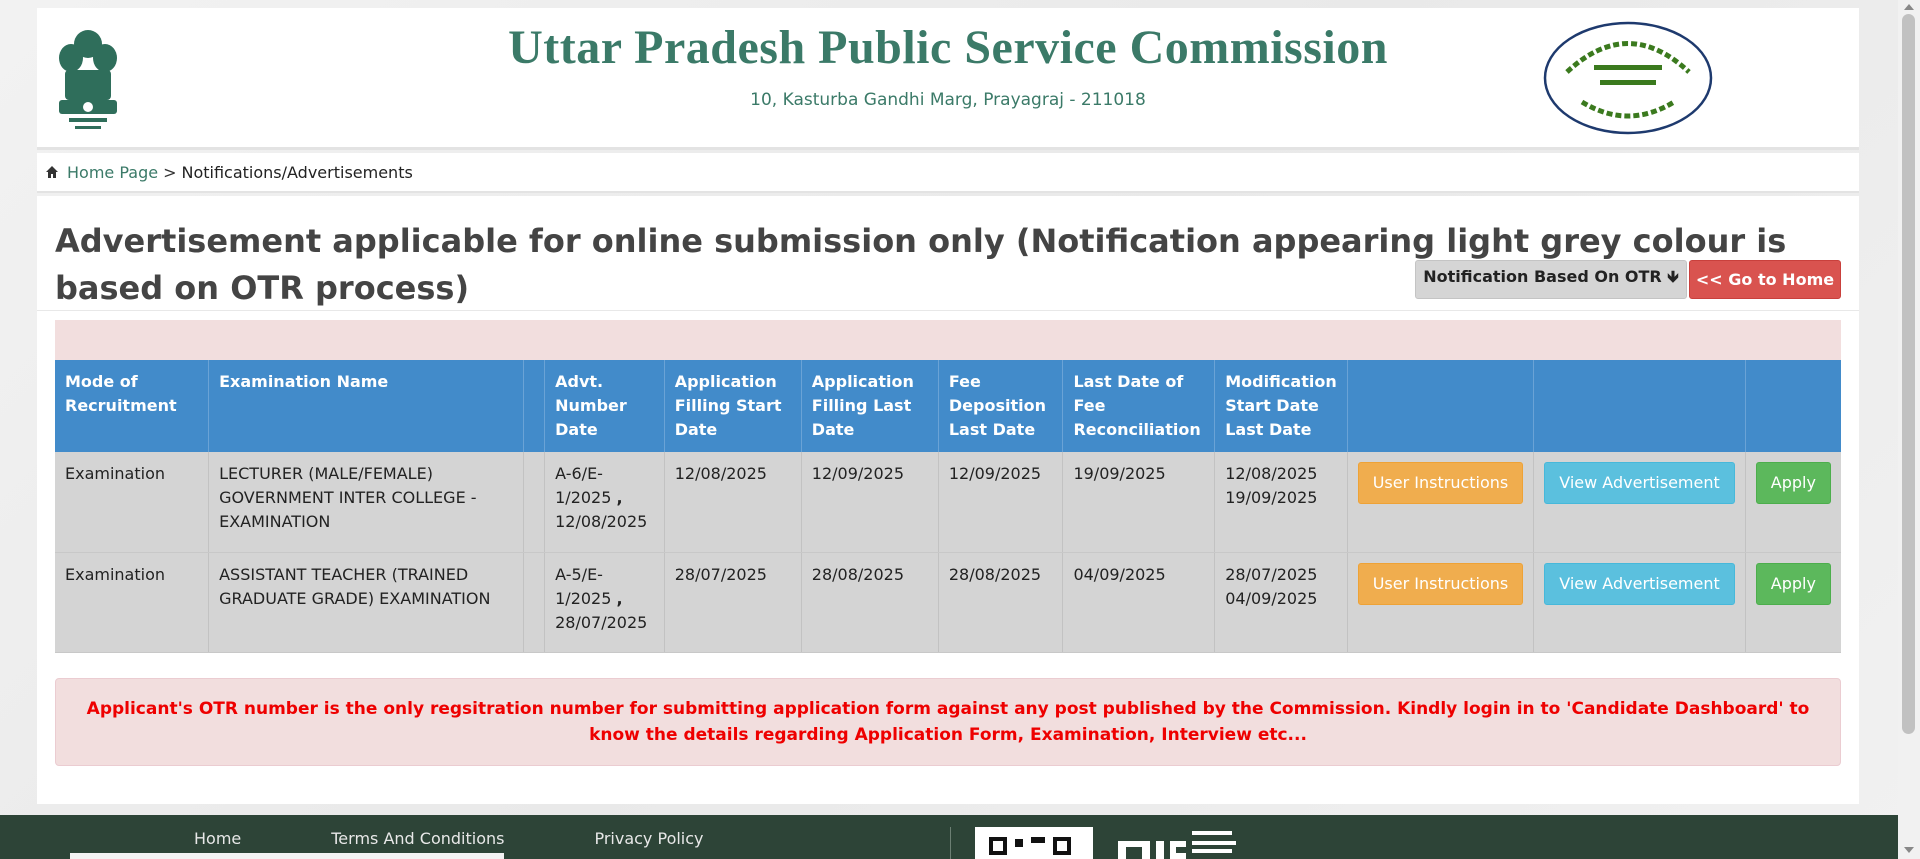 This screenshot has height=859, width=1920. What do you see at coordinates (297, 172) in the screenshot?
I see `breadcrumb-current: Notifications/Advertisements` at bounding box center [297, 172].